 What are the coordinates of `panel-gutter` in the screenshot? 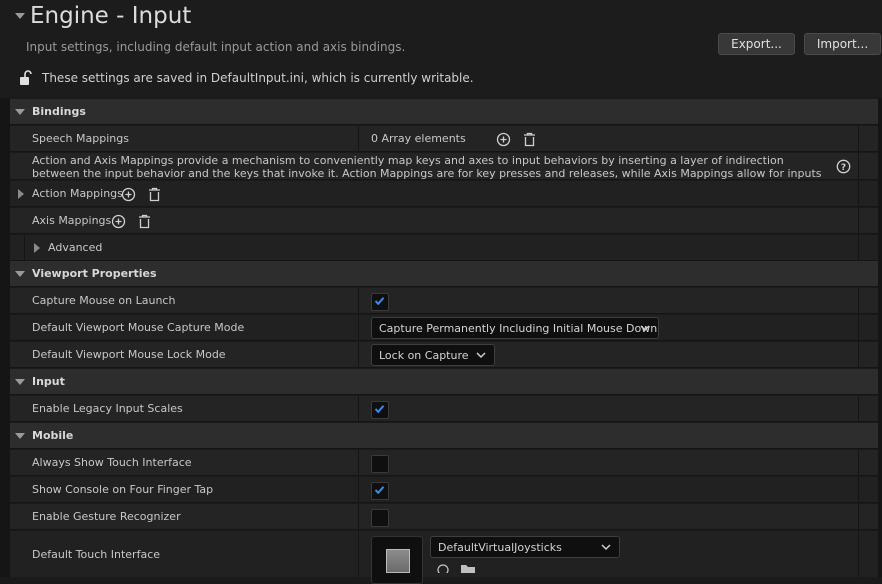 It's located at (5, 337).